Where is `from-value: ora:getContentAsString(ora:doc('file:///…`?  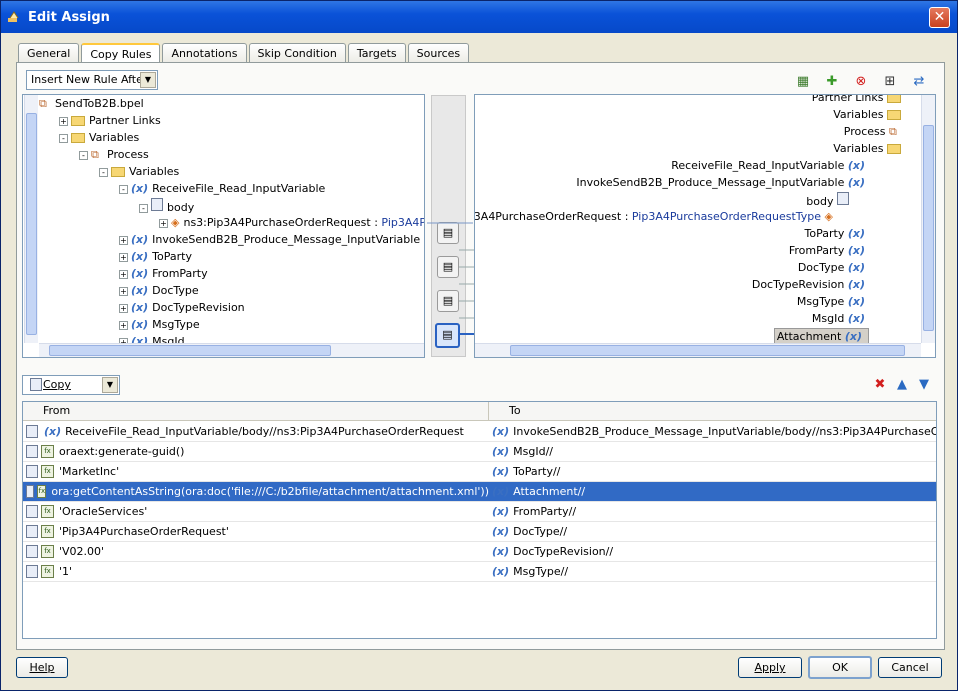
from-value: ora:getContentAsString(ora:doc('file:///… is located at coordinates (270, 491).